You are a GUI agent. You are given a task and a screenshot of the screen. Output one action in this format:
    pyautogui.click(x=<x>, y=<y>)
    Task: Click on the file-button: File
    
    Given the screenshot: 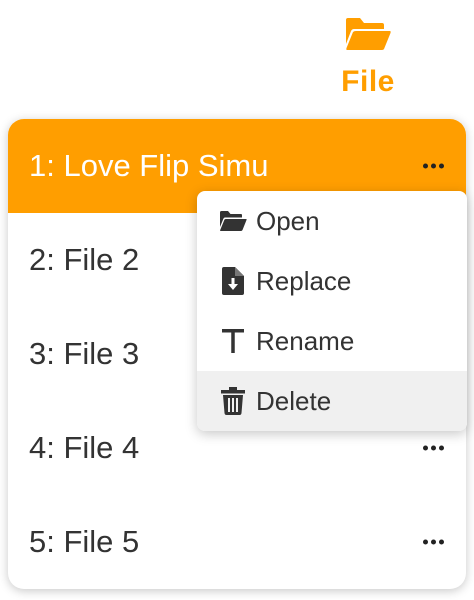 What is the action you would take?
    pyautogui.click(x=368, y=58)
    